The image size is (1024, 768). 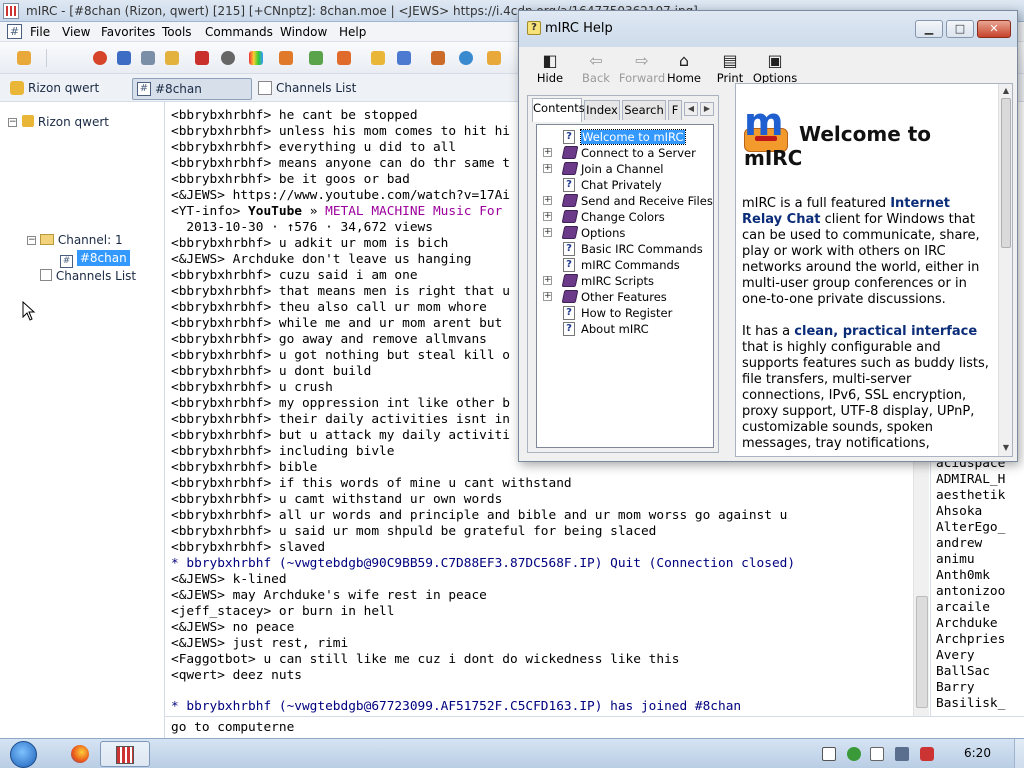 I want to click on colors-icon, so click(x=256, y=58).